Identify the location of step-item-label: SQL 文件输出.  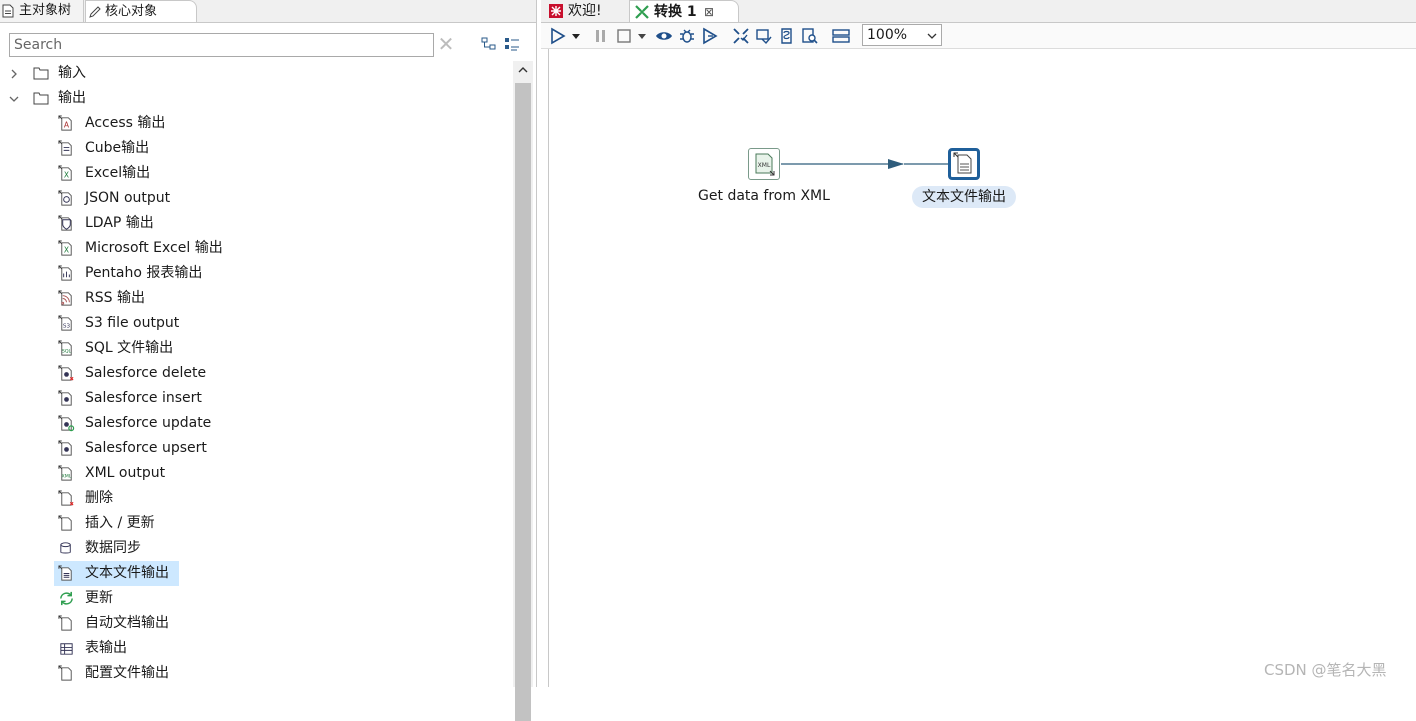
(129, 348).